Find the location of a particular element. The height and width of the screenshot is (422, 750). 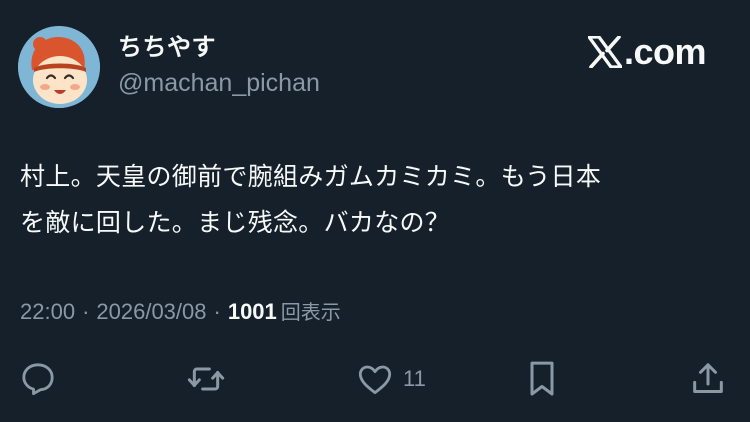

views-count: 1001 is located at coordinates (252, 312).